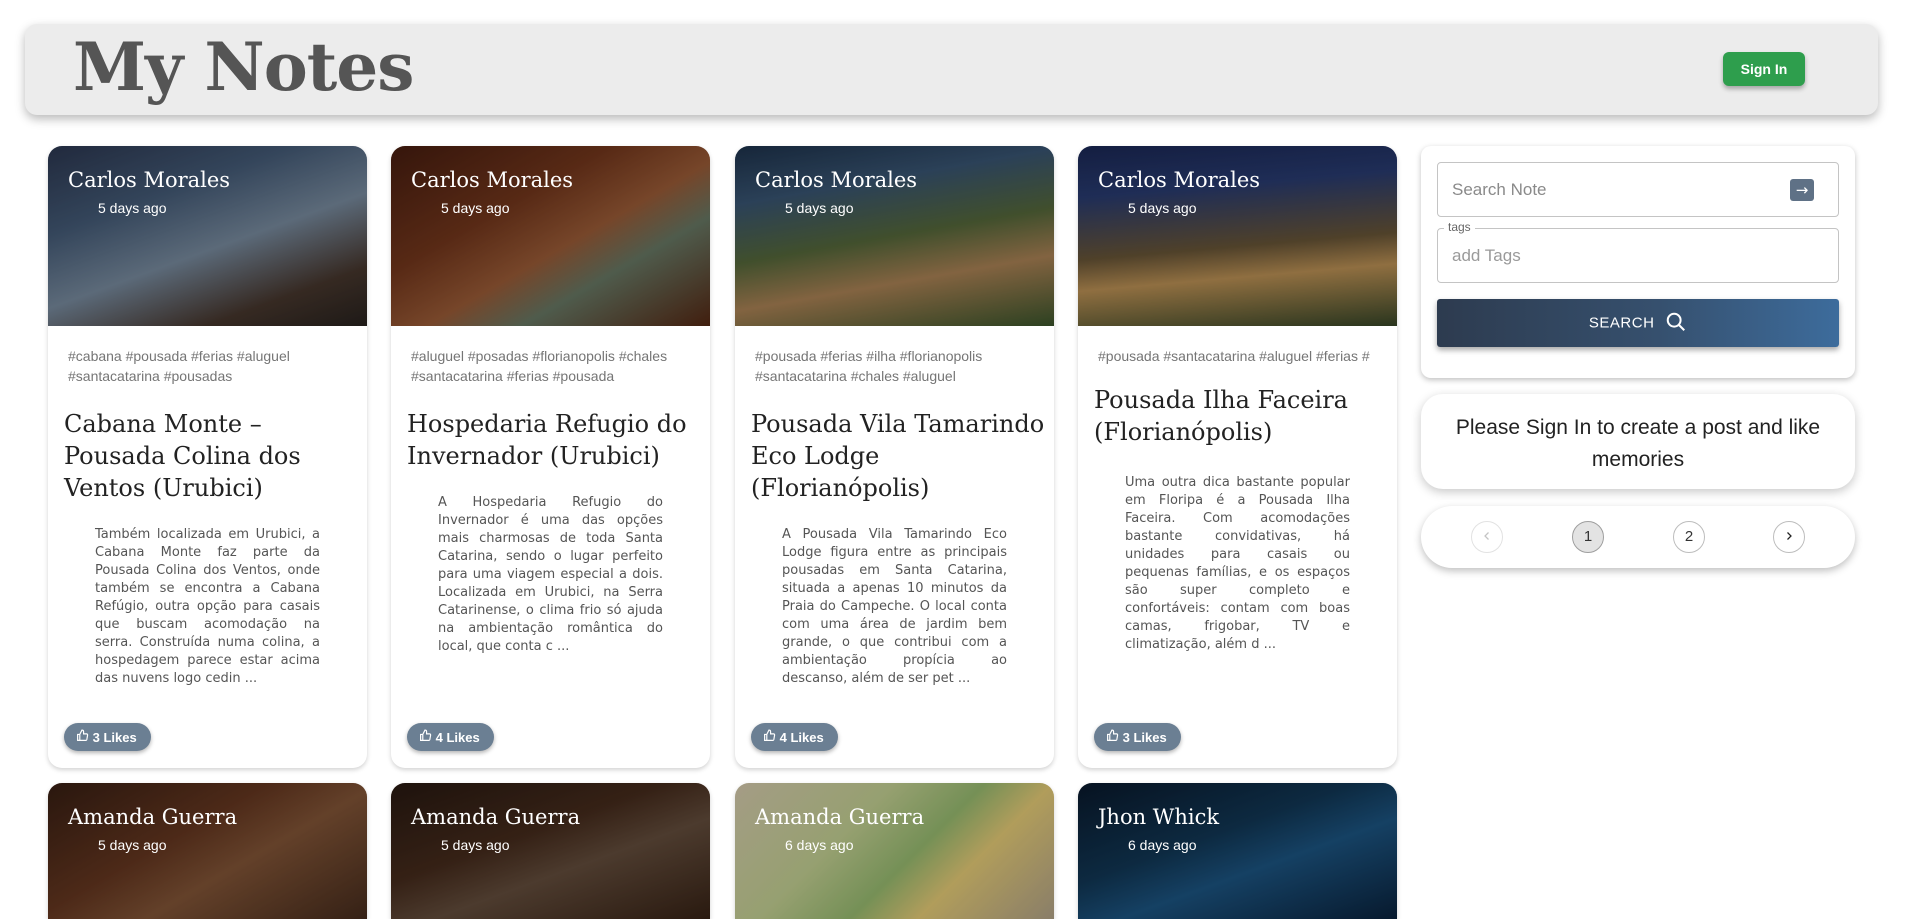 The image size is (1905, 919). What do you see at coordinates (1621, 322) in the screenshot?
I see `search-button-label: SEARCH` at bounding box center [1621, 322].